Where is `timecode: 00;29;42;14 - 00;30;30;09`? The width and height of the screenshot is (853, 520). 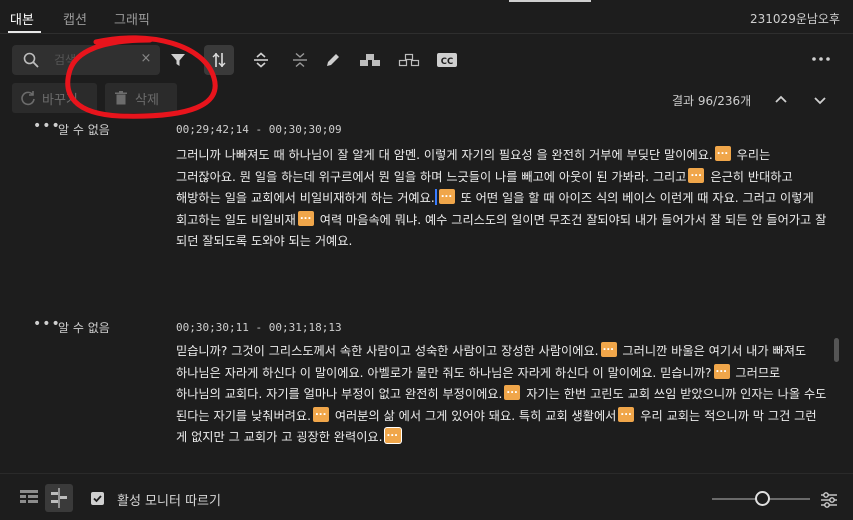 timecode: 00;29;42;14 - 00;30;30;09 is located at coordinates (259, 129).